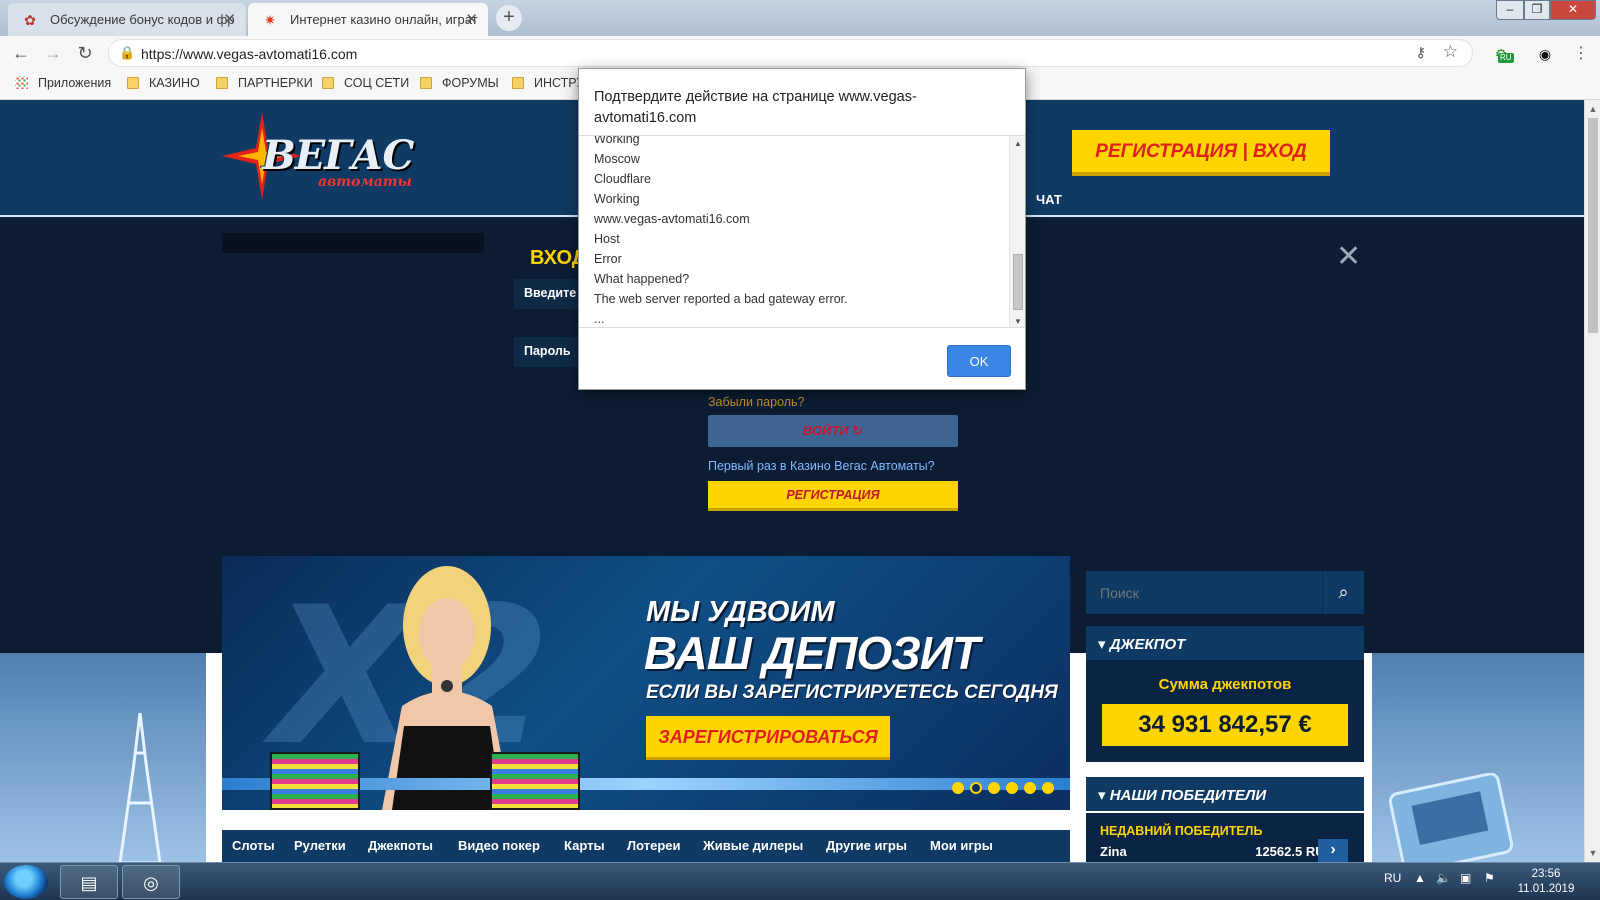  What do you see at coordinates (1017, 231) in the screenshot?
I see `dialog-scrollbar: ▲ ▼` at bounding box center [1017, 231].